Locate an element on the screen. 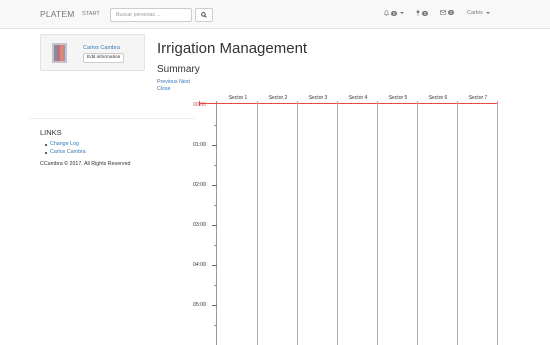 The image size is (550, 345). nav-start-link: START is located at coordinates (91, 14).